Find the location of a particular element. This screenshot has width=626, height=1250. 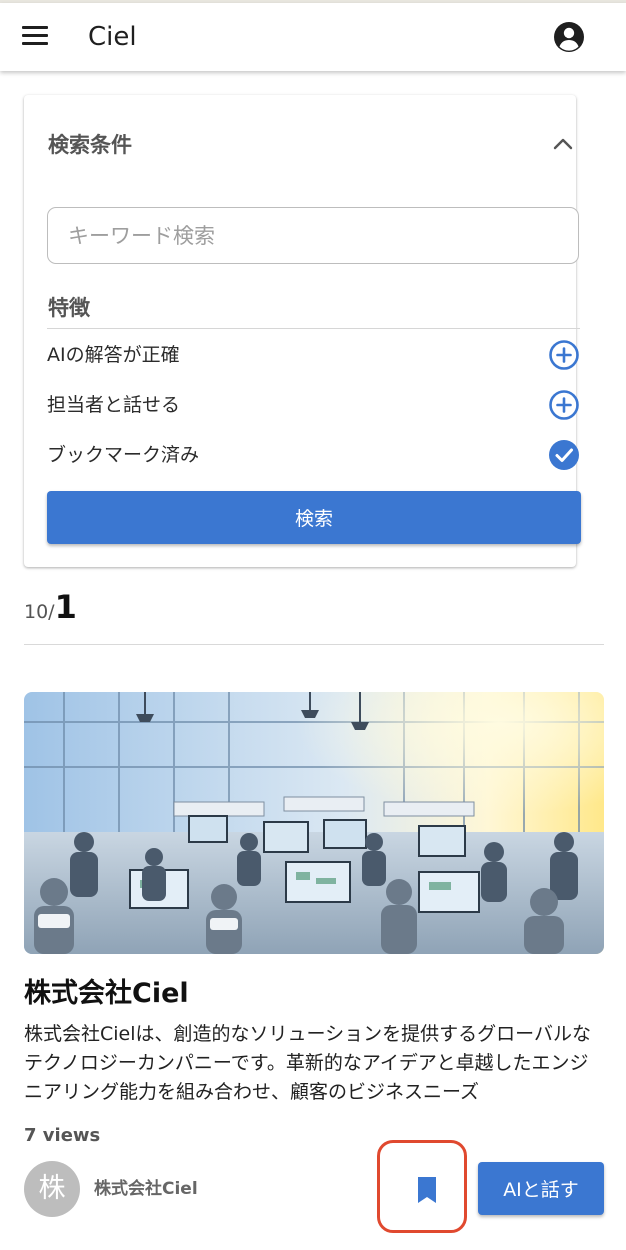

check-circle-icon is located at coordinates (564, 455).